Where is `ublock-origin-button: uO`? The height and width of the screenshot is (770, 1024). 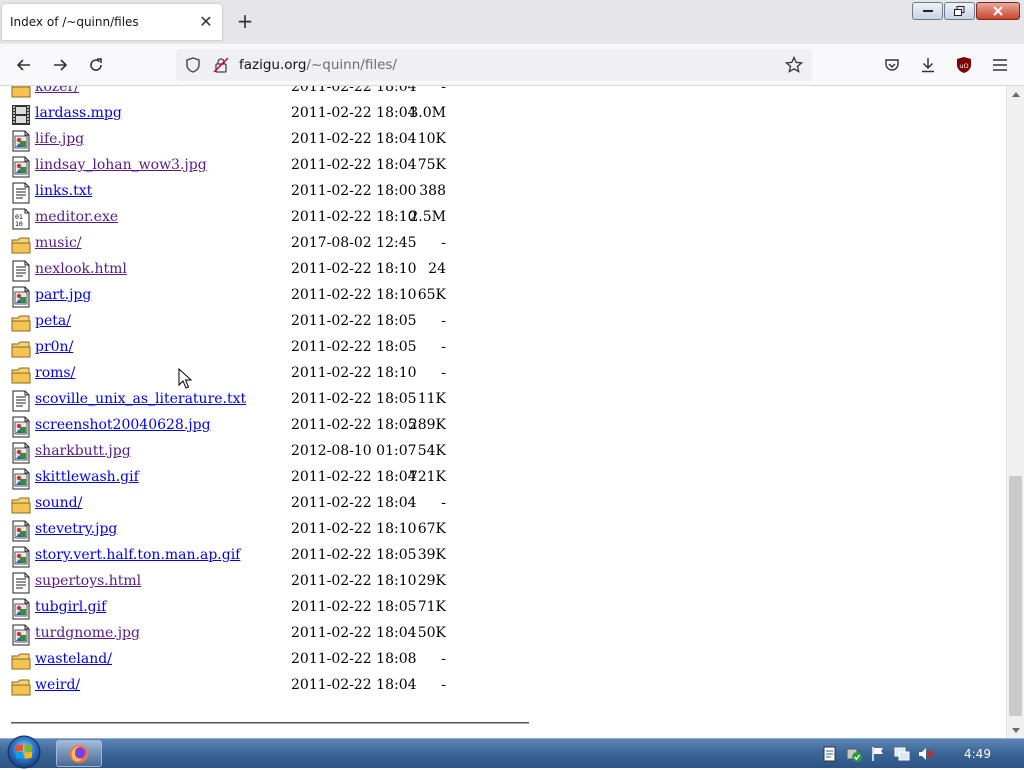
ublock-origin-button: uO is located at coordinates (964, 65).